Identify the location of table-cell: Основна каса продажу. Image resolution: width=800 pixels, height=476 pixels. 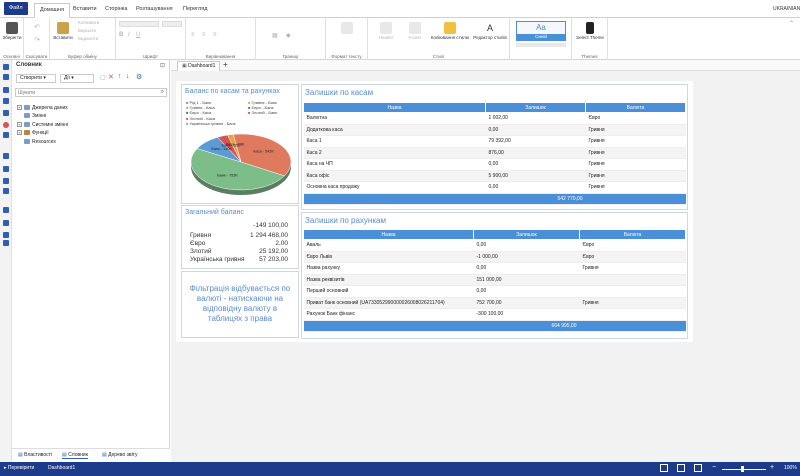
(394, 187).